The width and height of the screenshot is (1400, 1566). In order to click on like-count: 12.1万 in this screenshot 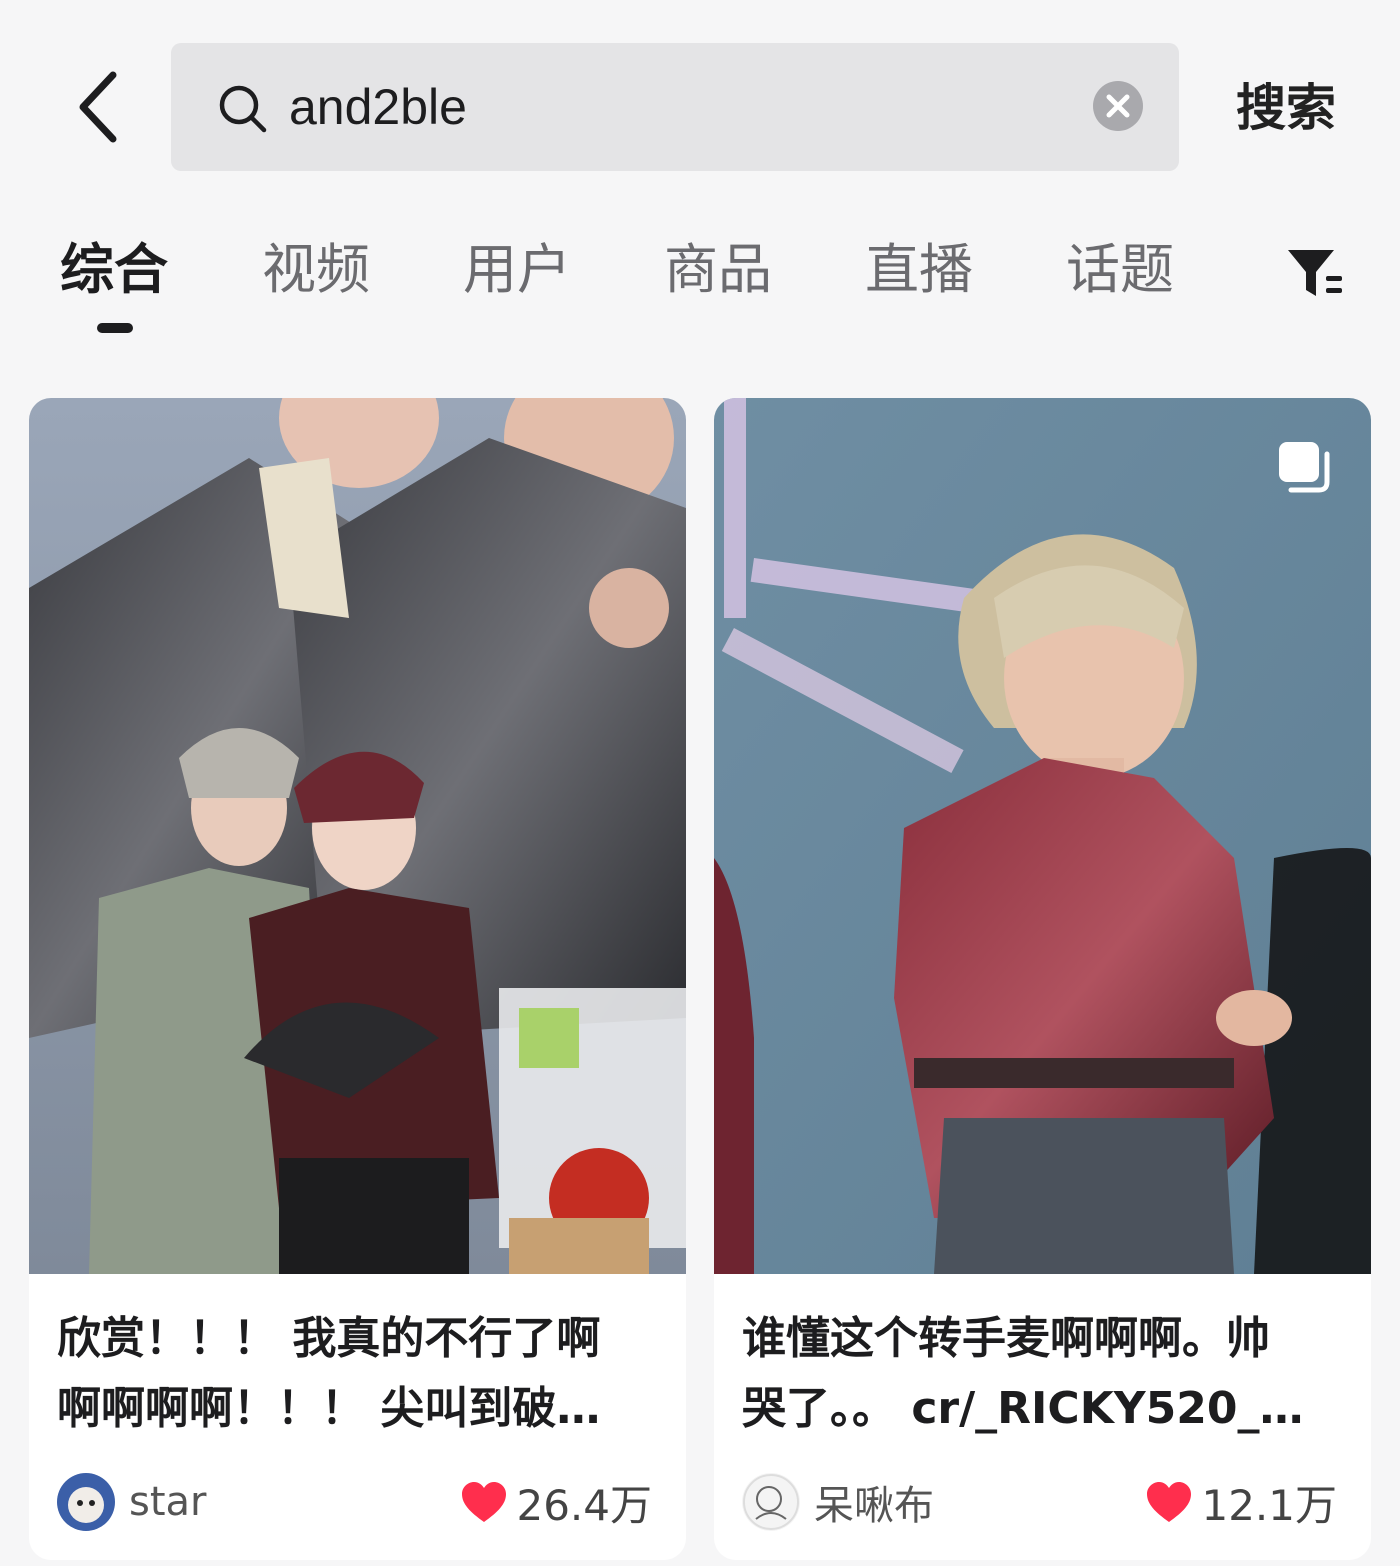, I will do `click(1269, 1505)`.